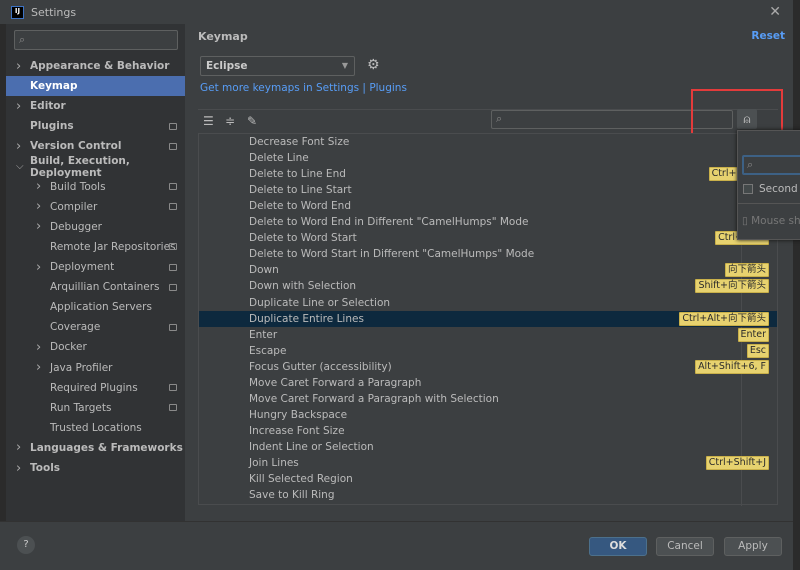 This screenshot has width=800, height=570. What do you see at coordinates (95, 247) in the screenshot?
I see `sidebar-item: Remote Jar Repositories` at bounding box center [95, 247].